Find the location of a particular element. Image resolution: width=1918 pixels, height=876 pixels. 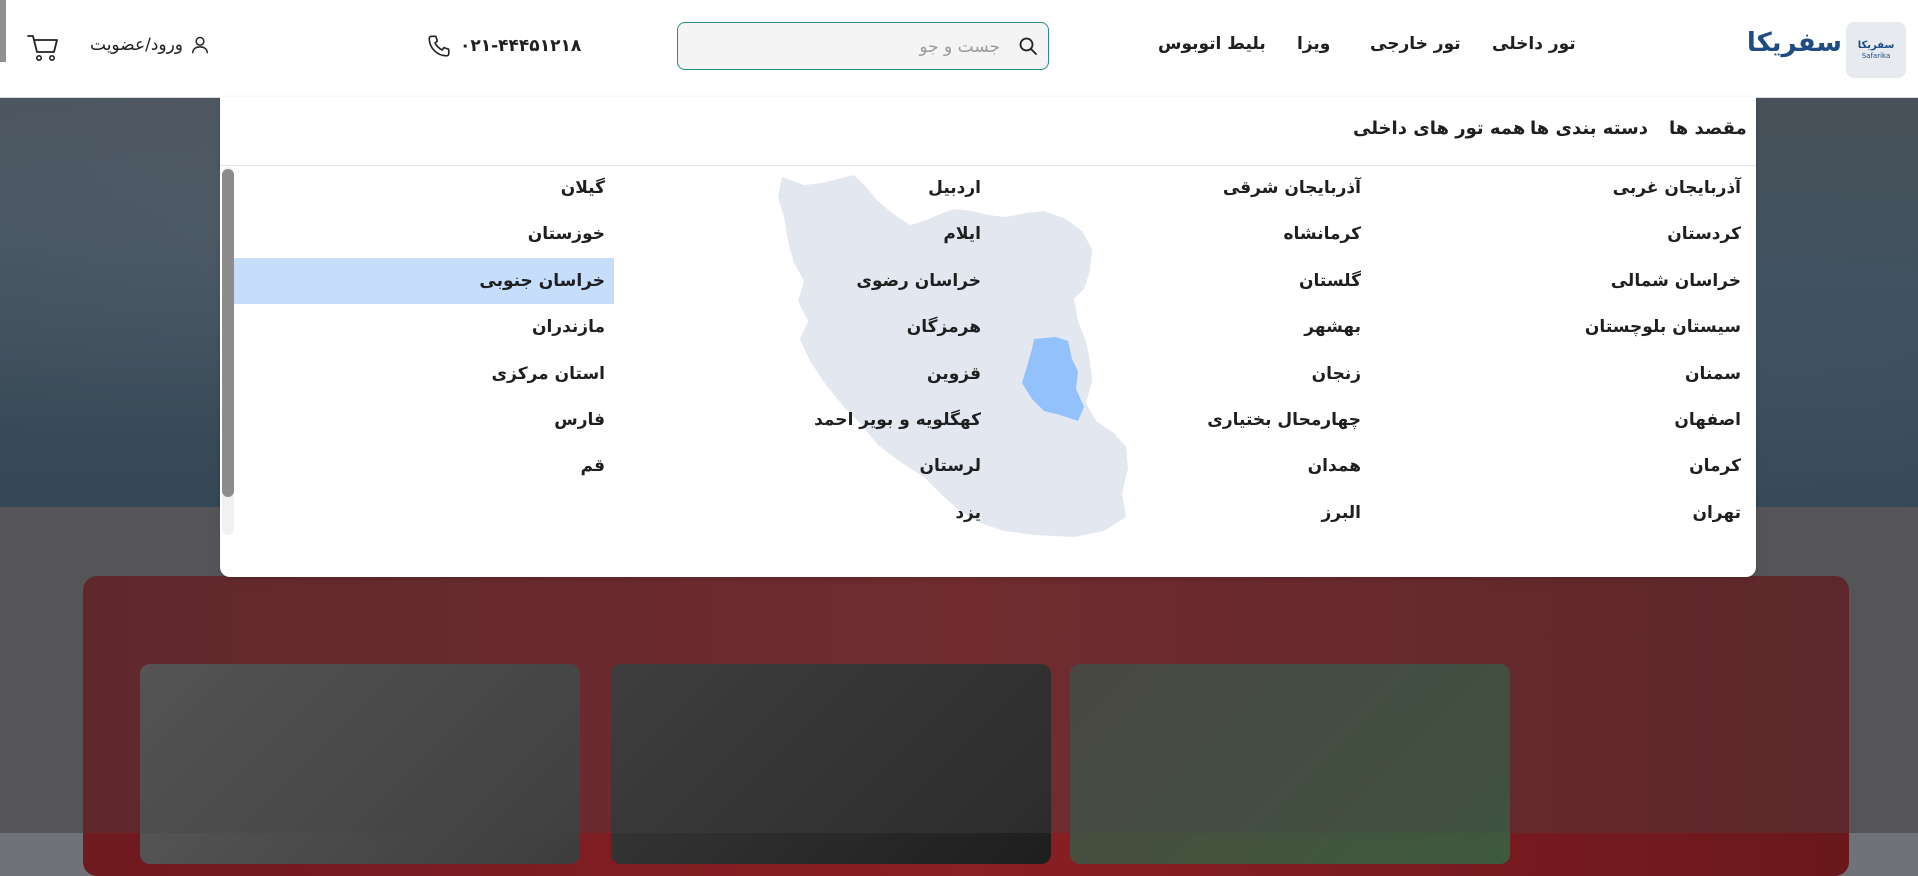

brand-name: سفریکا is located at coordinates (1794, 43).